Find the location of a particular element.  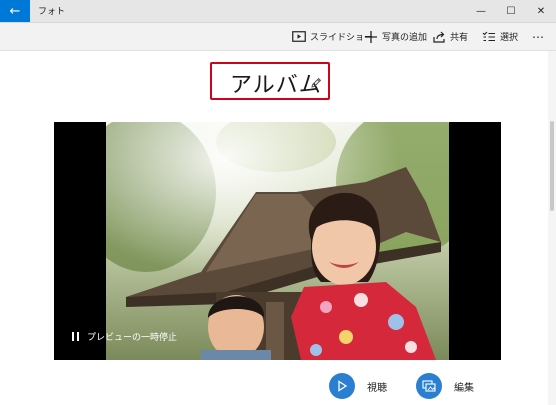

command-bar: スライドショー 写真の追加 共有 選択 ⋯ is located at coordinates (278, 37).